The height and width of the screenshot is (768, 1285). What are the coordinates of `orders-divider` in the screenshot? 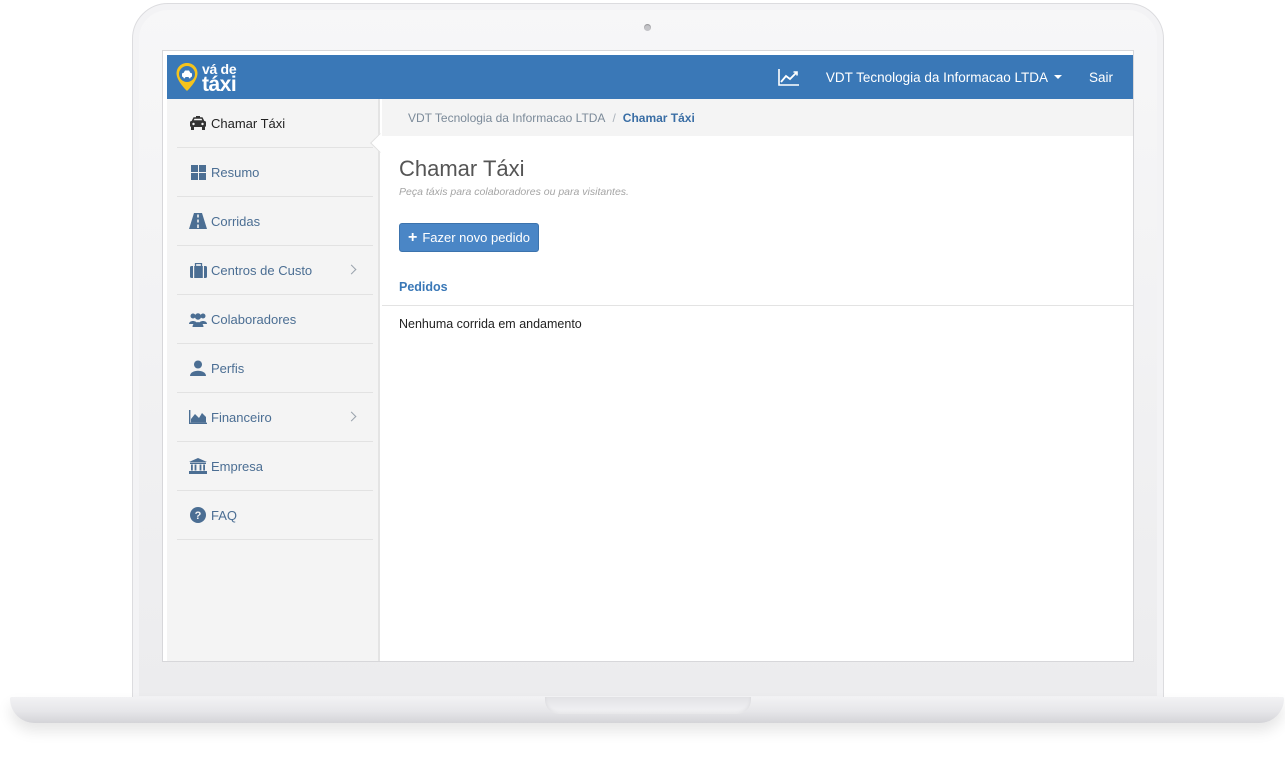 It's located at (757, 305).